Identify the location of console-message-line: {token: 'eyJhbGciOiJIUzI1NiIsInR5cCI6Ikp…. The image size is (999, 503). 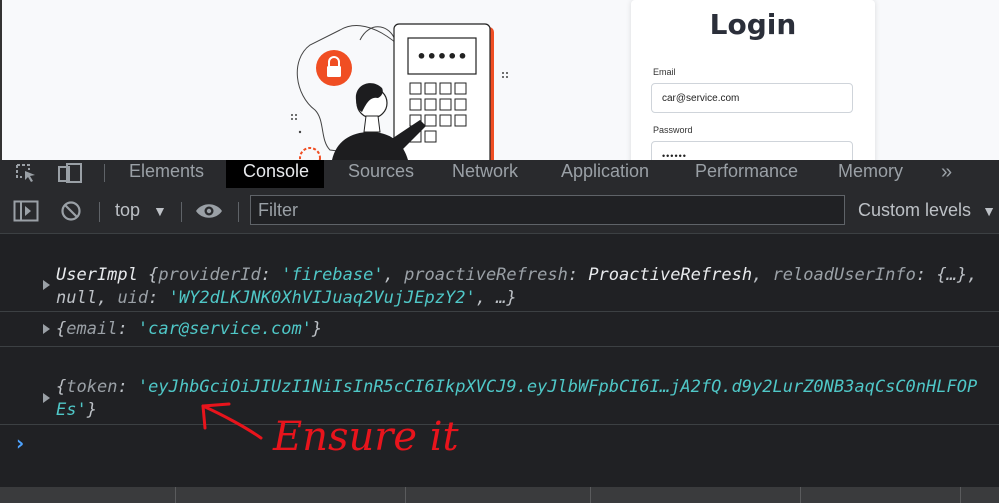
(516, 387).